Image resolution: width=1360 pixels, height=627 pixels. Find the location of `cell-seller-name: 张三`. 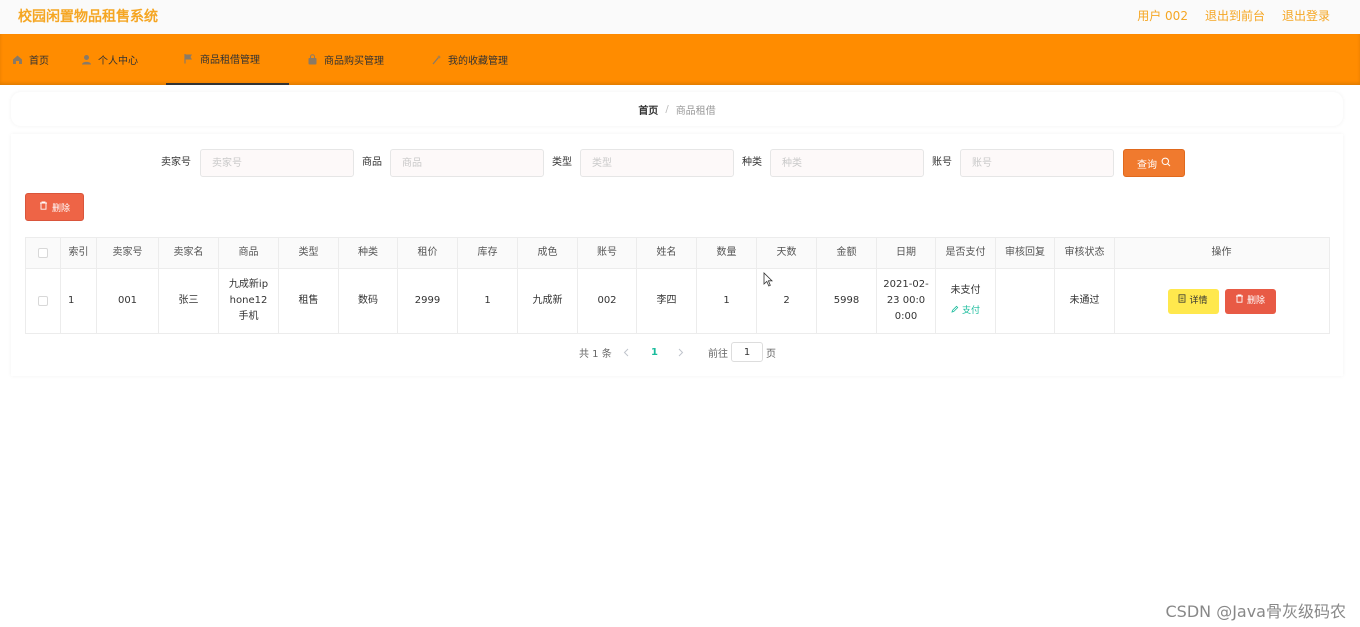

cell-seller-name: 张三 is located at coordinates (189, 301).